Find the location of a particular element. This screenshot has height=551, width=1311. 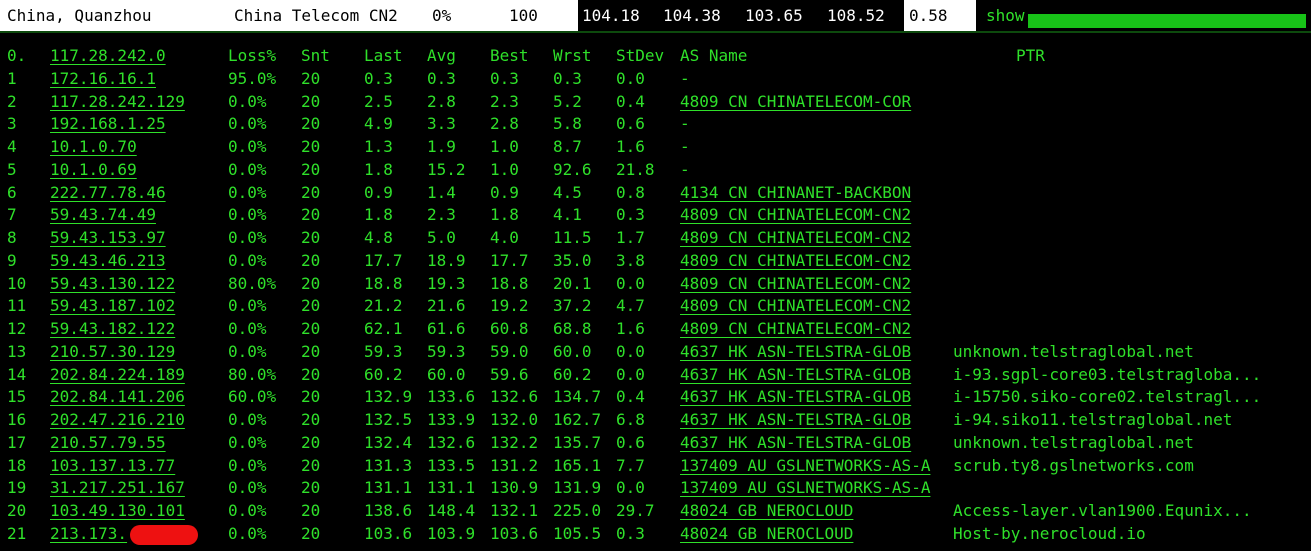

hop-host-link: 10.1.0.70 is located at coordinates (93, 147).